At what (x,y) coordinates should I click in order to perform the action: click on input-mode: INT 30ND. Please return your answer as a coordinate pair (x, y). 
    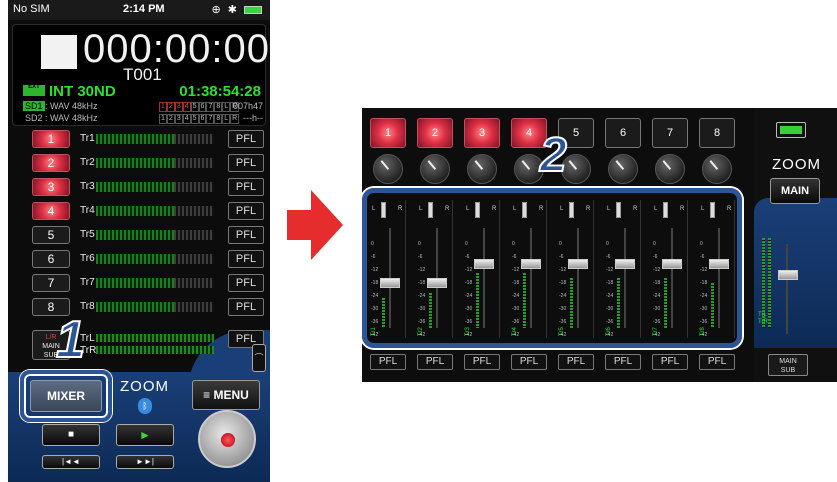
    Looking at the image, I should click on (82, 91).